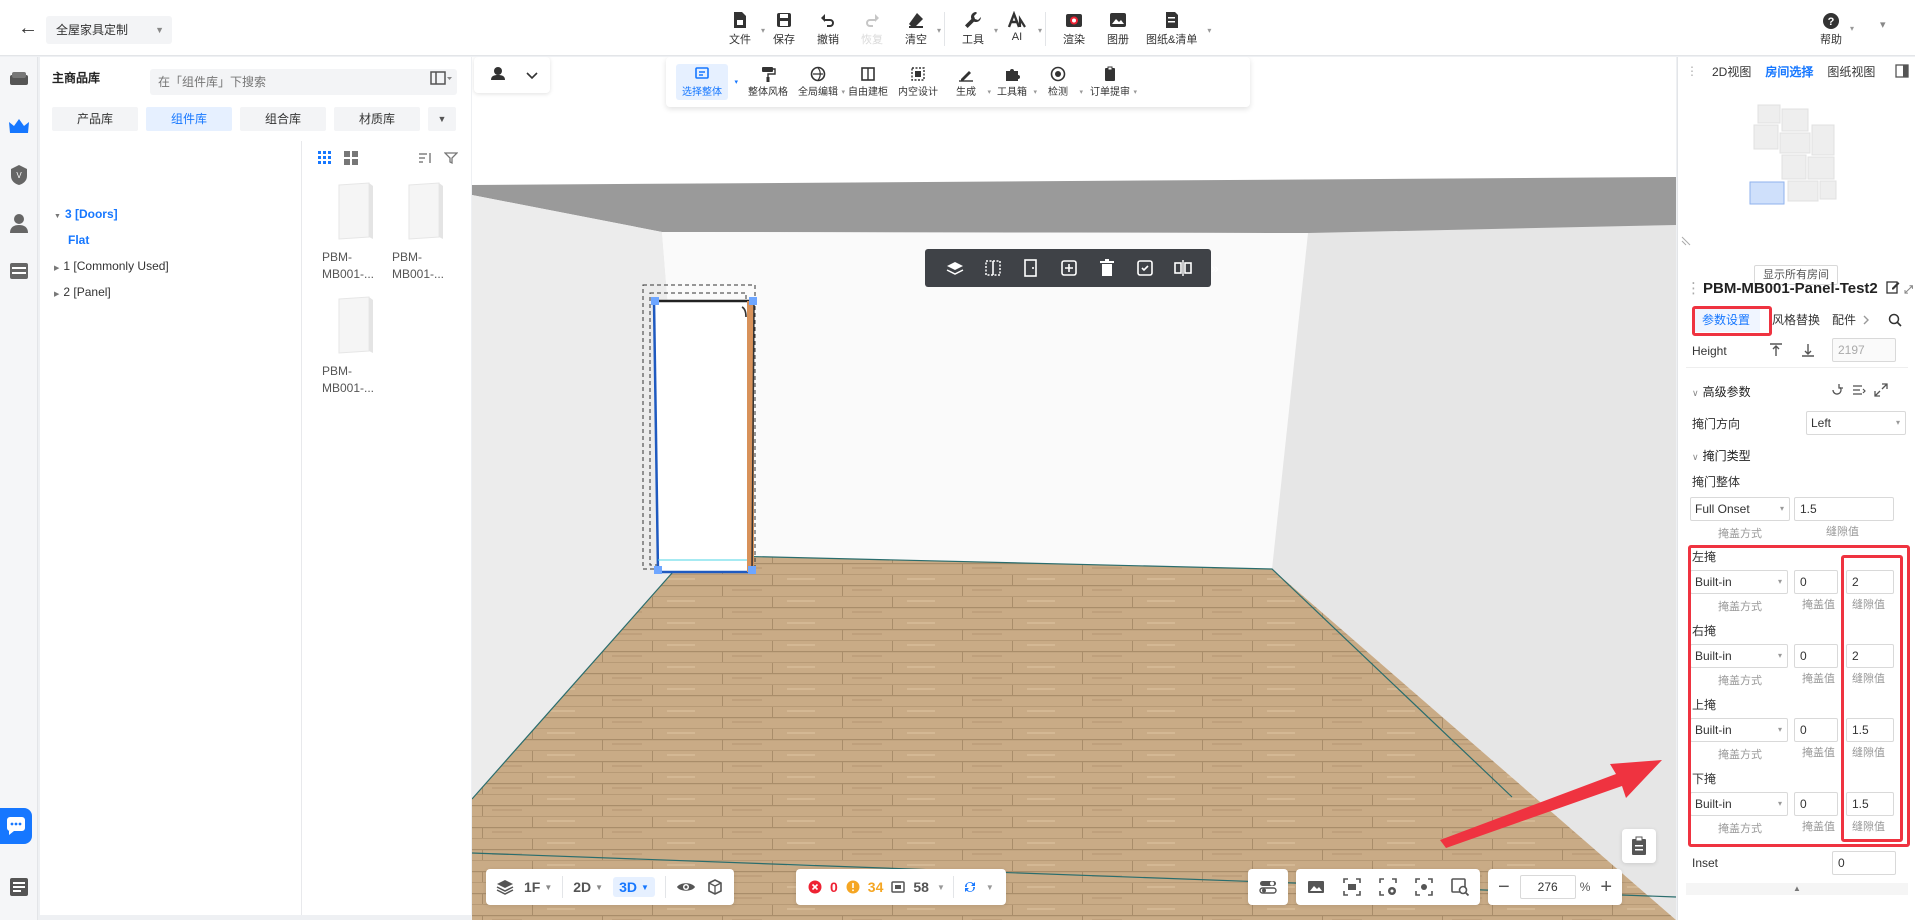 The height and width of the screenshot is (920, 1915). I want to click on error-icon, so click(815, 887).